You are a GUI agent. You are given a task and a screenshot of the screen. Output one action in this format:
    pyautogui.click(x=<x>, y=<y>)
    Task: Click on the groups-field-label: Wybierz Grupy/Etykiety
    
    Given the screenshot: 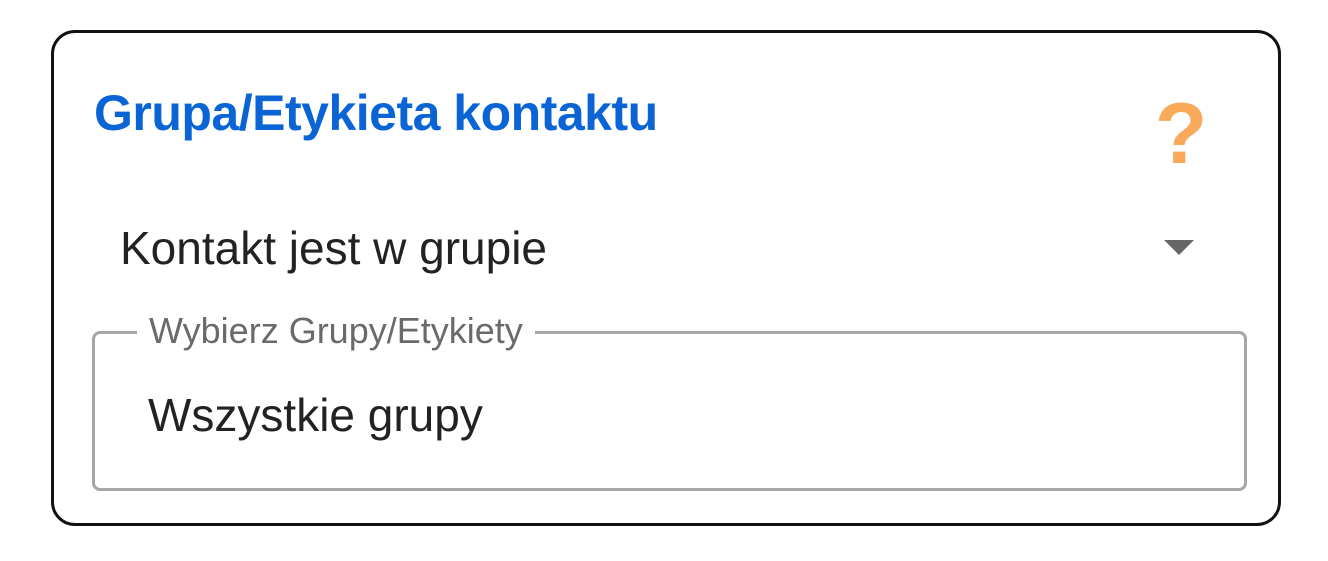 What is the action you would take?
    pyautogui.click(x=336, y=331)
    